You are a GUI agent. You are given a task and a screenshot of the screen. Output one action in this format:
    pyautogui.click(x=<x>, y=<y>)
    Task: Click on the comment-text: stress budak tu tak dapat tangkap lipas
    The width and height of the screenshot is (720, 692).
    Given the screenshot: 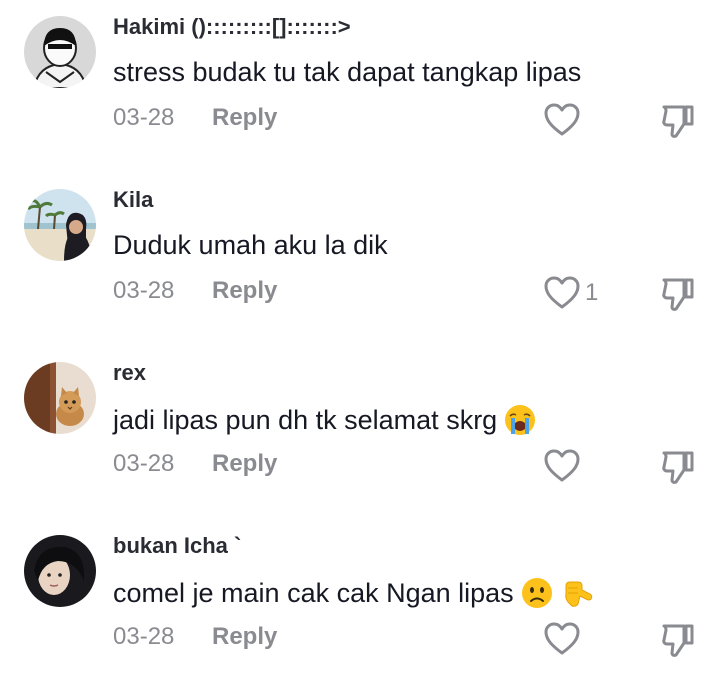 What is the action you would take?
    pyautogui.click(x=347, y=72)
    